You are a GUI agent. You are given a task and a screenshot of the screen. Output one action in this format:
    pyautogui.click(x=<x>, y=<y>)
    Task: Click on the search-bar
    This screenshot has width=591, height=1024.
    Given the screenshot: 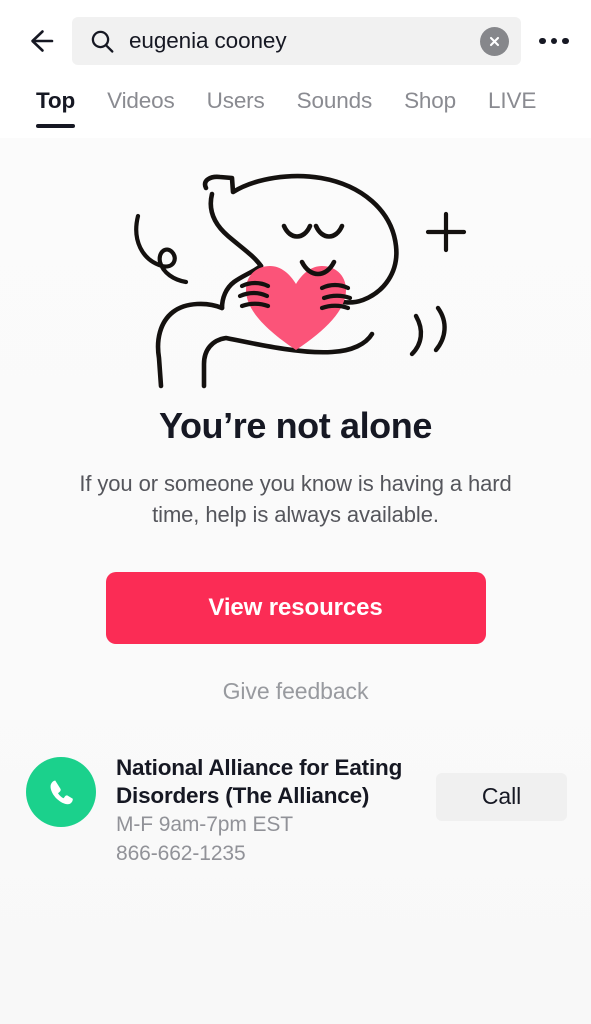 What is the action you would take?
    pyautogui.click(x=296, y=41)
    